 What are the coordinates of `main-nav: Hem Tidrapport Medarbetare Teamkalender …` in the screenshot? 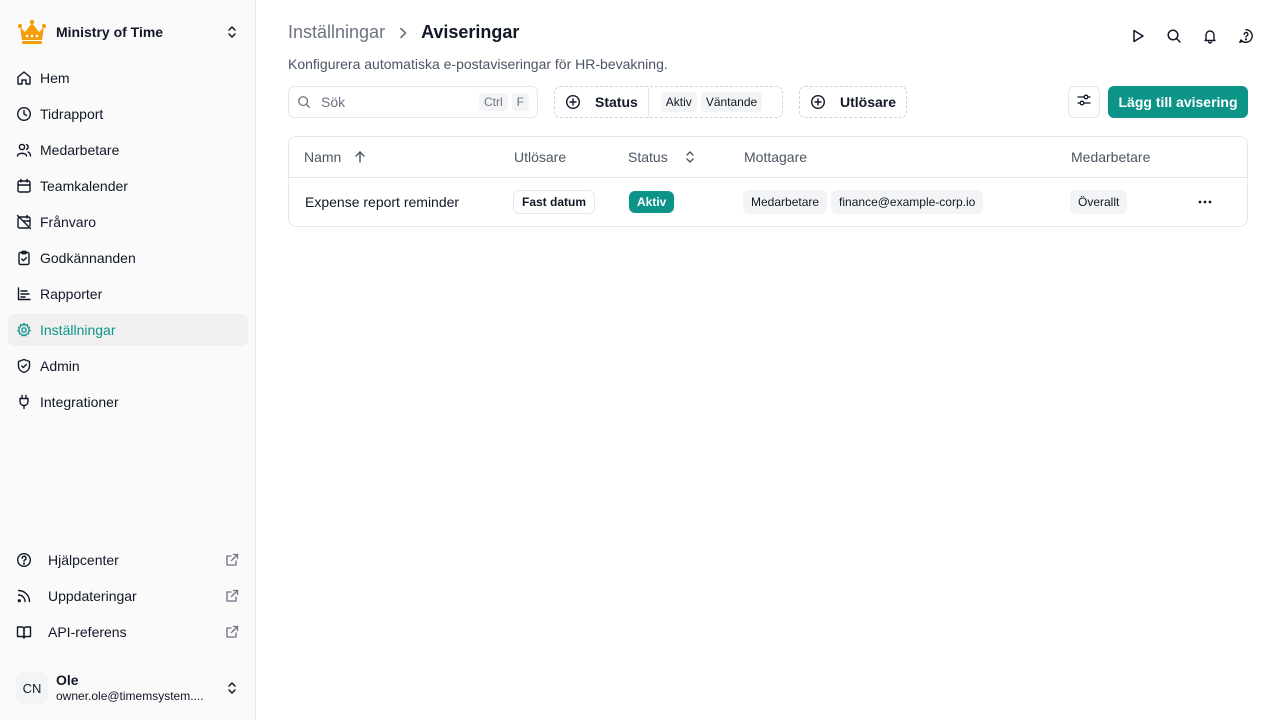 It's located at (128, 242).